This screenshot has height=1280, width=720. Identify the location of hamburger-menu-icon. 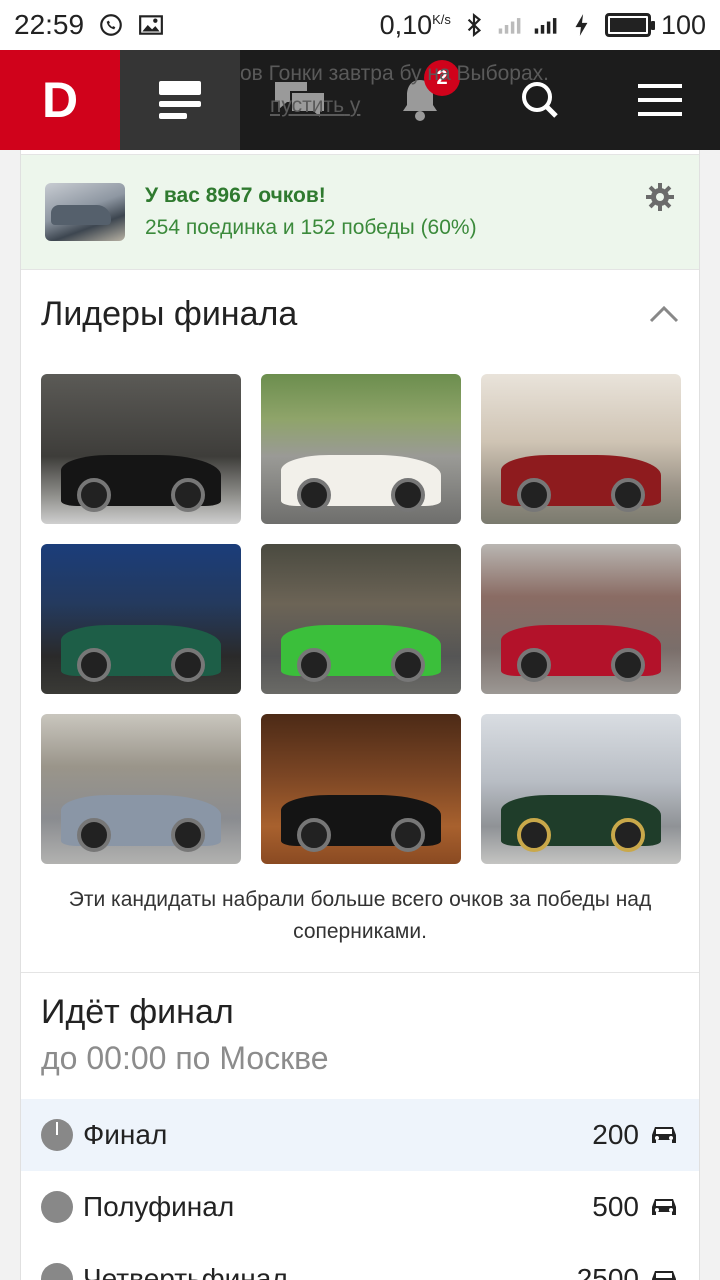
(660, 100).